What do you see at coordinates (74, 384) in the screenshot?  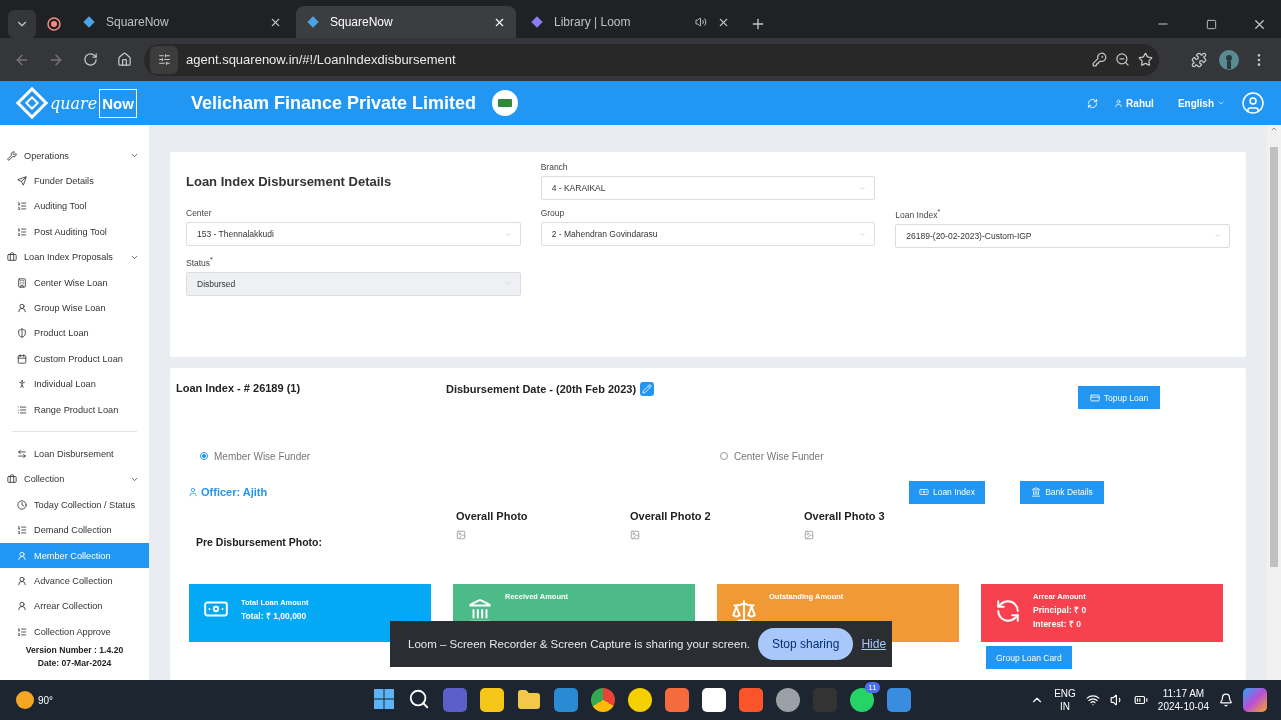 I see `sidebar-item: Individual Loan` at bounding box center [74, 384].